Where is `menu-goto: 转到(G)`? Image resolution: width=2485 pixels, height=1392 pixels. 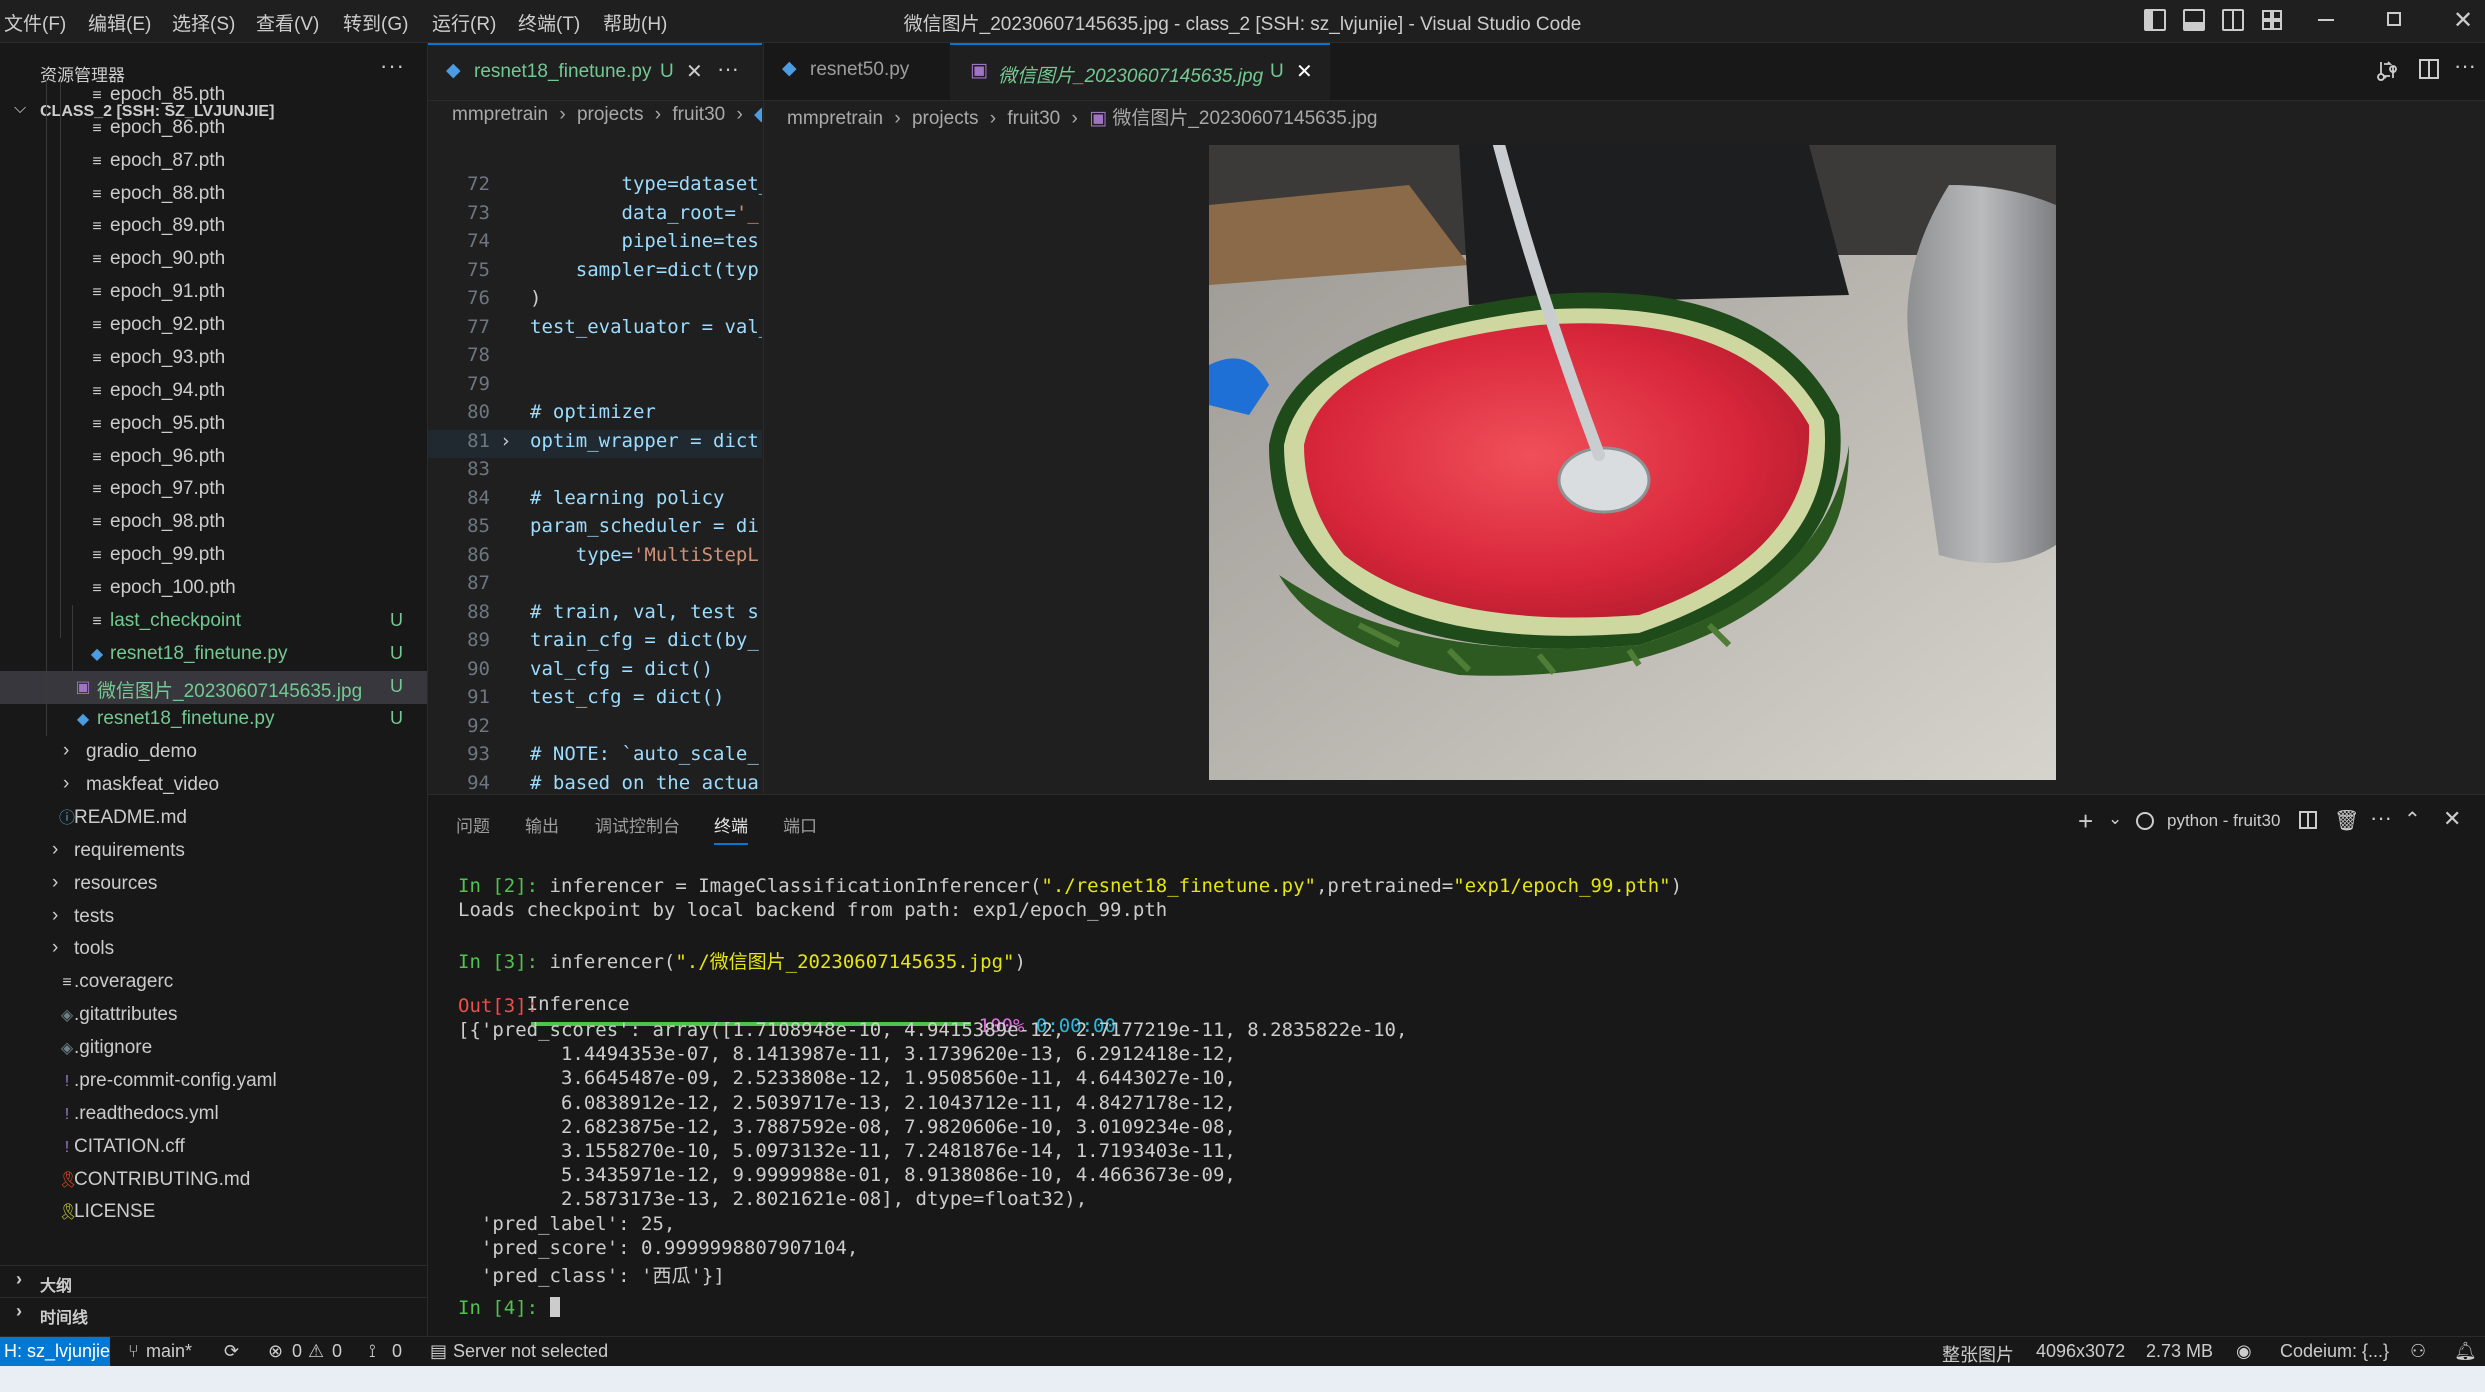
menu-goto: 转到(G) is located at coordinates (375, 22).